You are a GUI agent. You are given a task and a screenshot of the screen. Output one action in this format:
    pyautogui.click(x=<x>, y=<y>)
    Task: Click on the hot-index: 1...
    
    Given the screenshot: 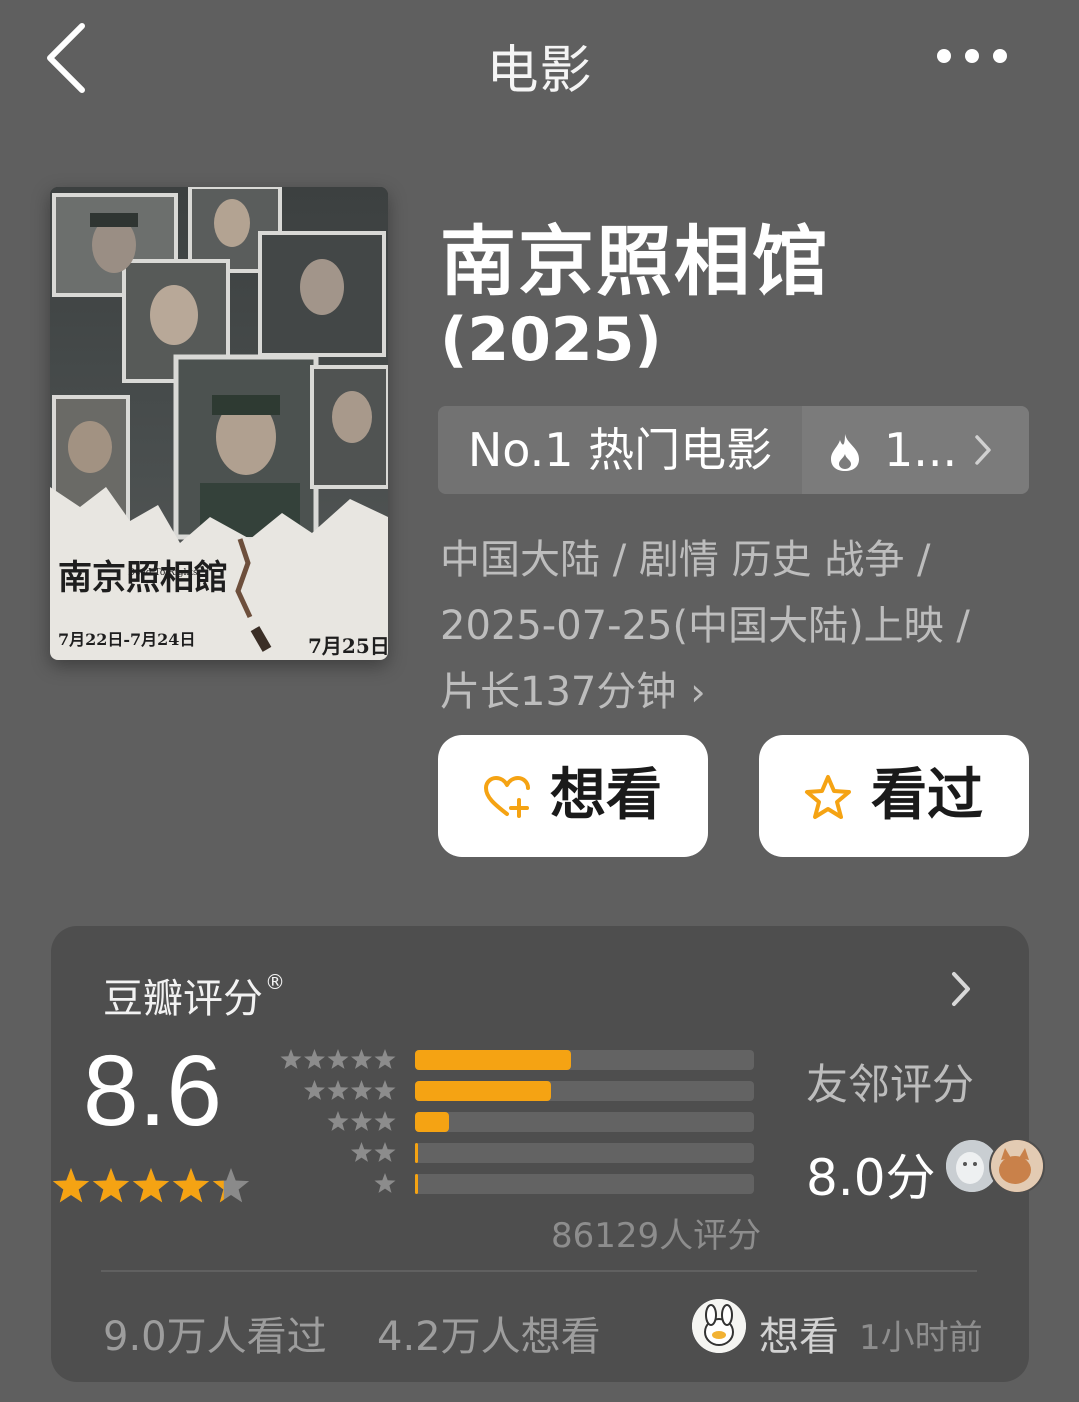 What is the action you would take?
    pyautogui.click(x=915, y=450)
    